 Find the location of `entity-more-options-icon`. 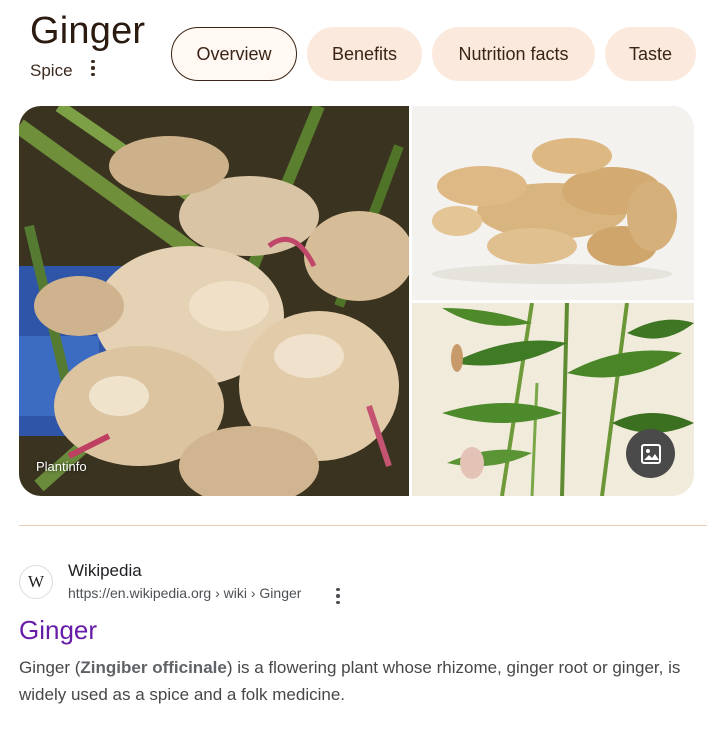

entity-more-options-icon is located at coordinates (93, 68).